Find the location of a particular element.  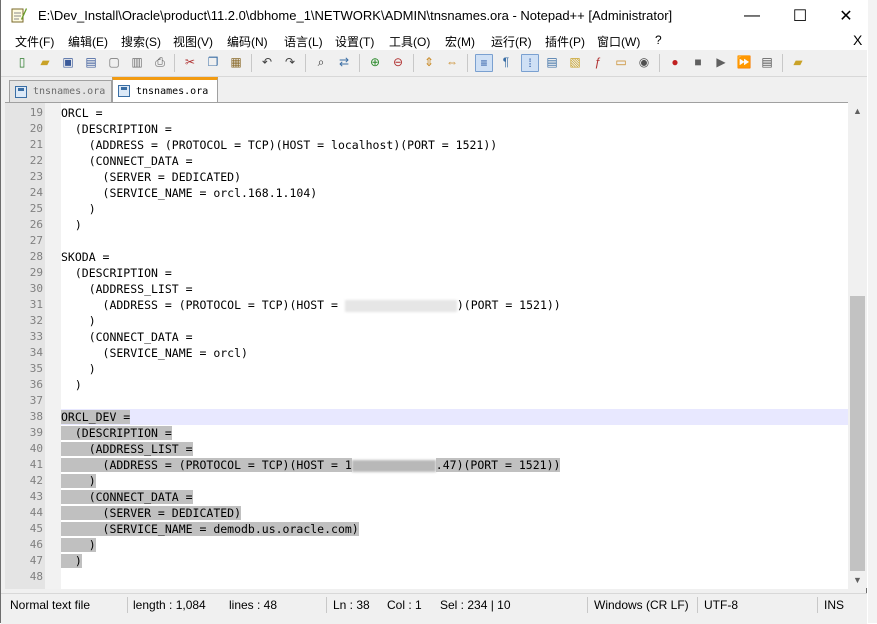

code-line: 39 (DESCRIPTION = is located at coordinates (439, 433).